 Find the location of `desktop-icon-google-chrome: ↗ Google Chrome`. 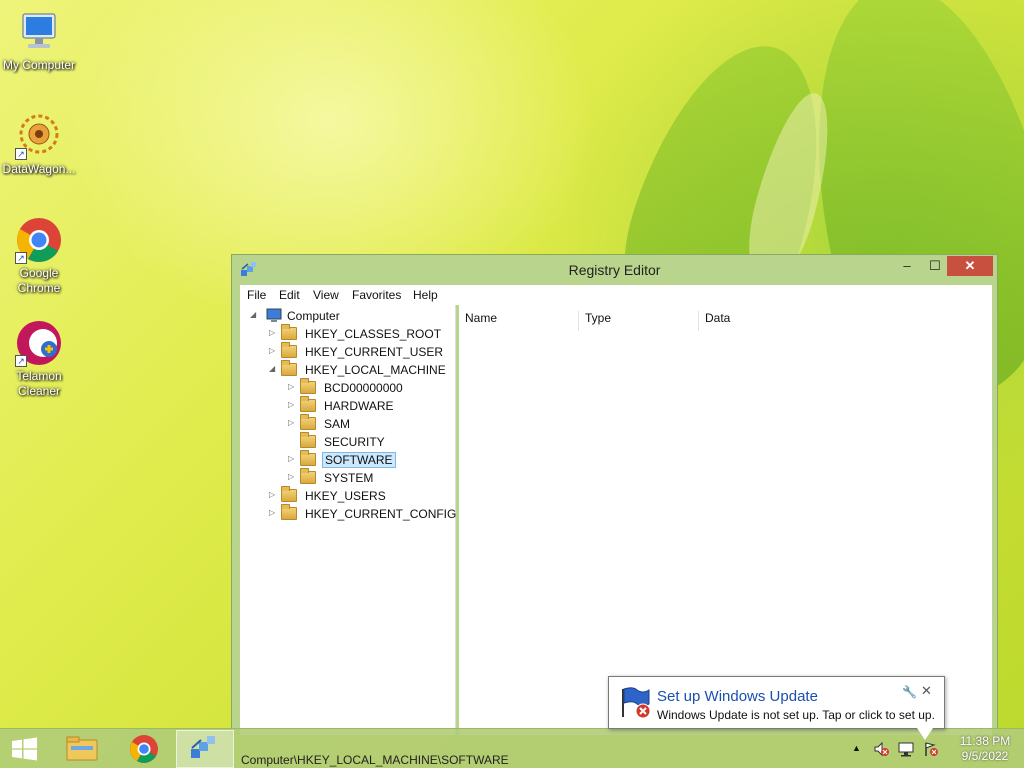

desktop-icon-google-chrome: ↗ Google Chrome is located at coordinates (39, 256).